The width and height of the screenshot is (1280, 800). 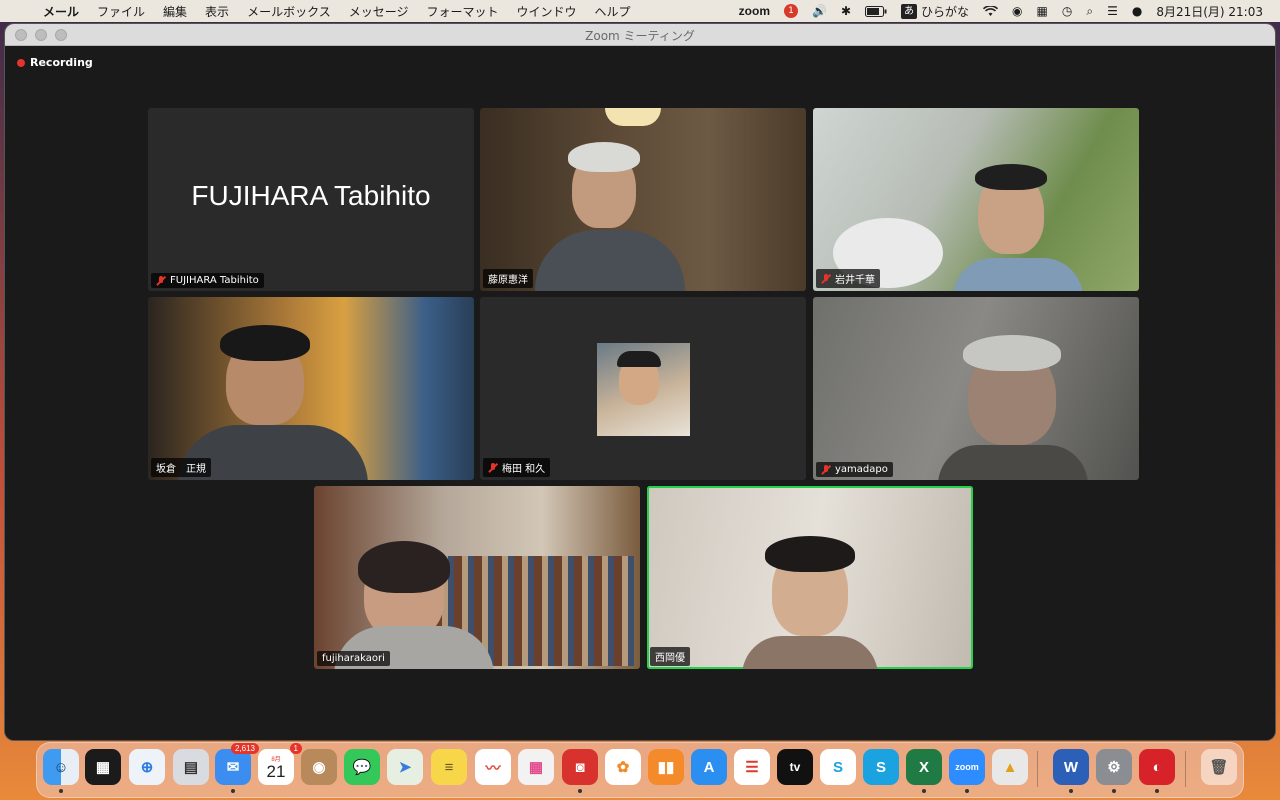 What do you see at coordinates (976, 388) in the screenshot?
I see `participant-tile-yamadapo: yamadapo` at bounding box center [976, 388].